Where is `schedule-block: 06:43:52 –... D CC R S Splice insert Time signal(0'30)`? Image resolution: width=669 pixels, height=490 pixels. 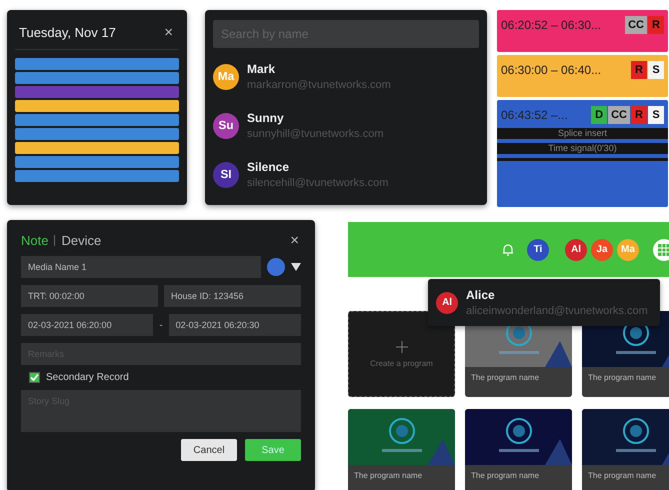
schedule-block: 06:43:52 –... D CC R S Splice insert Time signal(0'30) is located at coordinates (582, 153).